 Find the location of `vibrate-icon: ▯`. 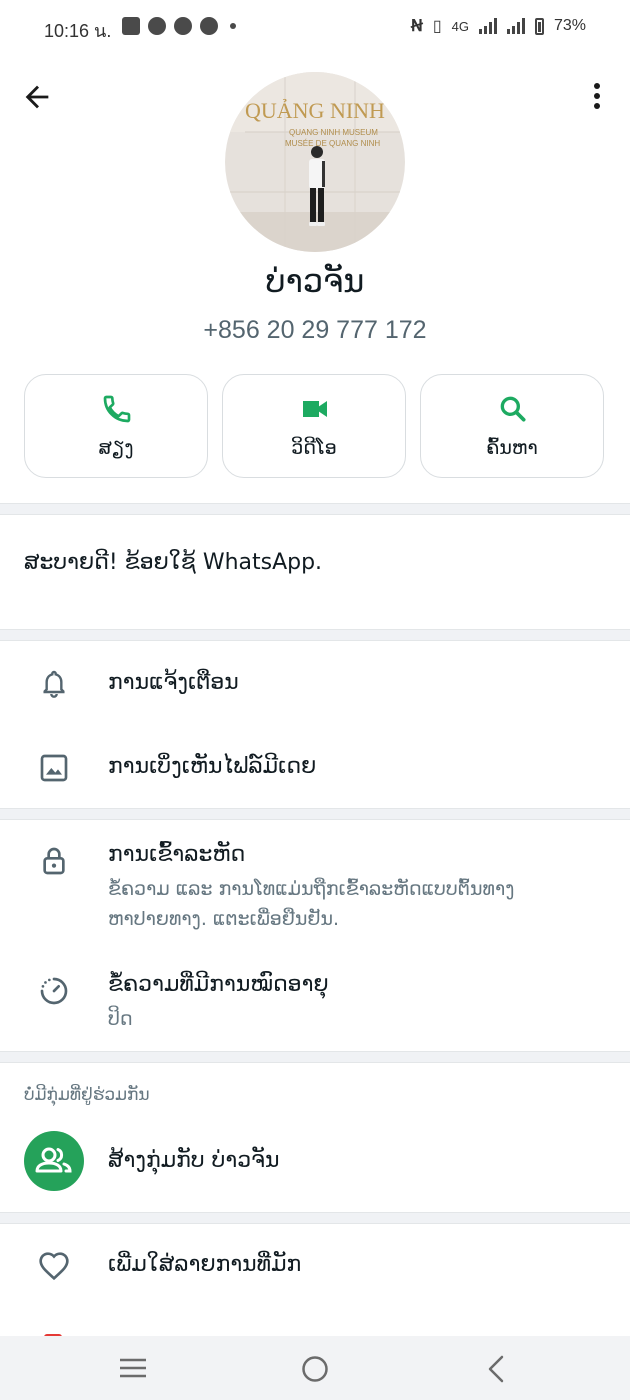

vibrate-icon: ▯ is located at coordinates (437, 26).